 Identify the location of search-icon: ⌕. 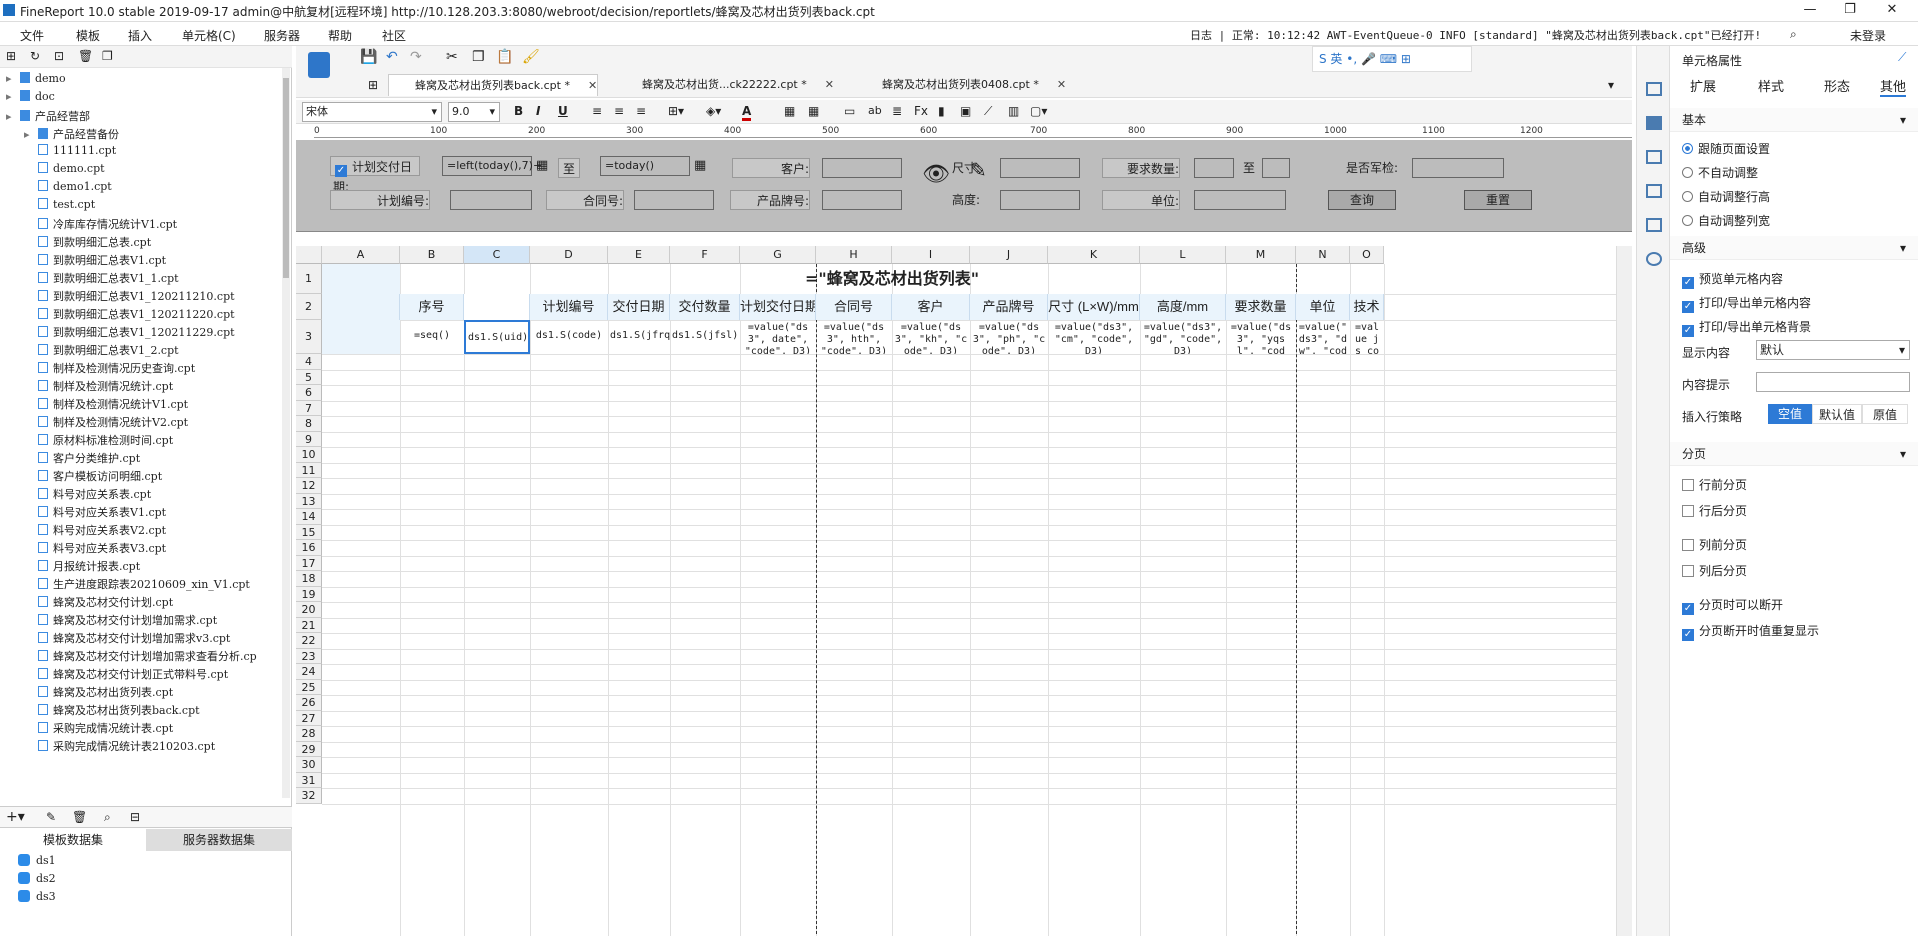
(1793, 34).